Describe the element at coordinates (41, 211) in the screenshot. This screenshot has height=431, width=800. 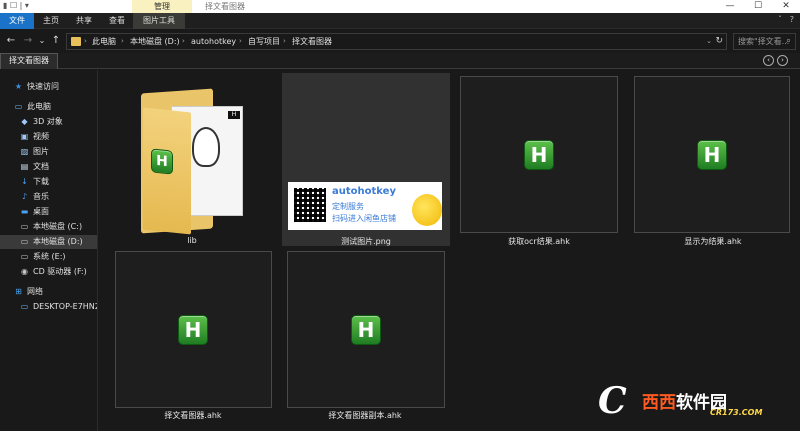
I see `sidebar-item-label: 桌面` at that location.